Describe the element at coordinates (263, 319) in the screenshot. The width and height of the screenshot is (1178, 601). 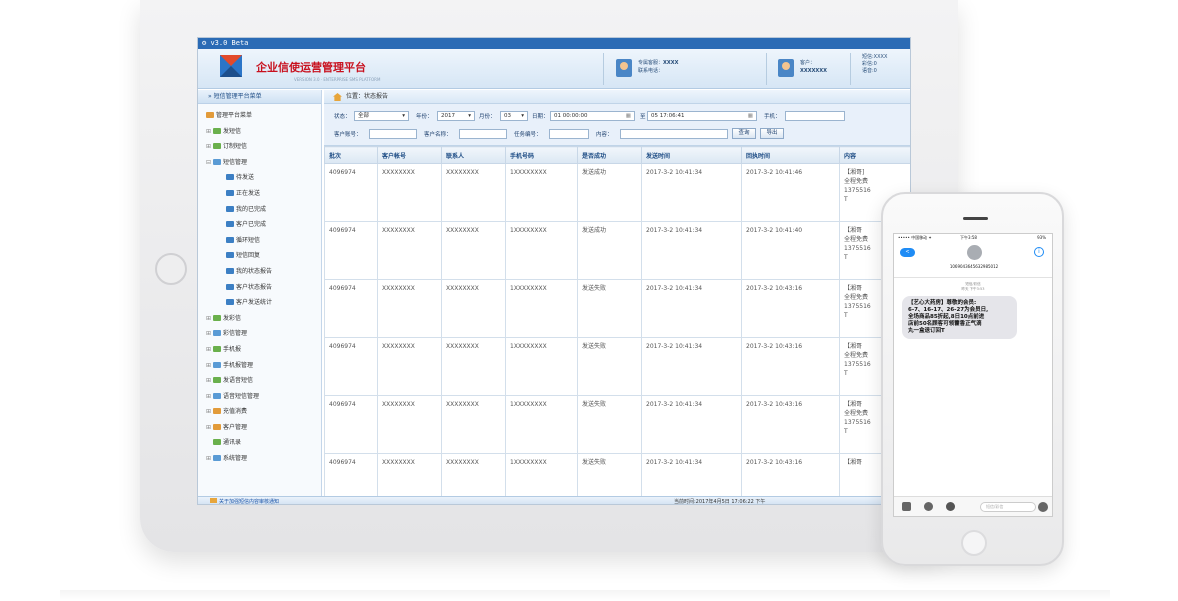
I see `sidebar-item: ⊞ 发彩信` at that location.